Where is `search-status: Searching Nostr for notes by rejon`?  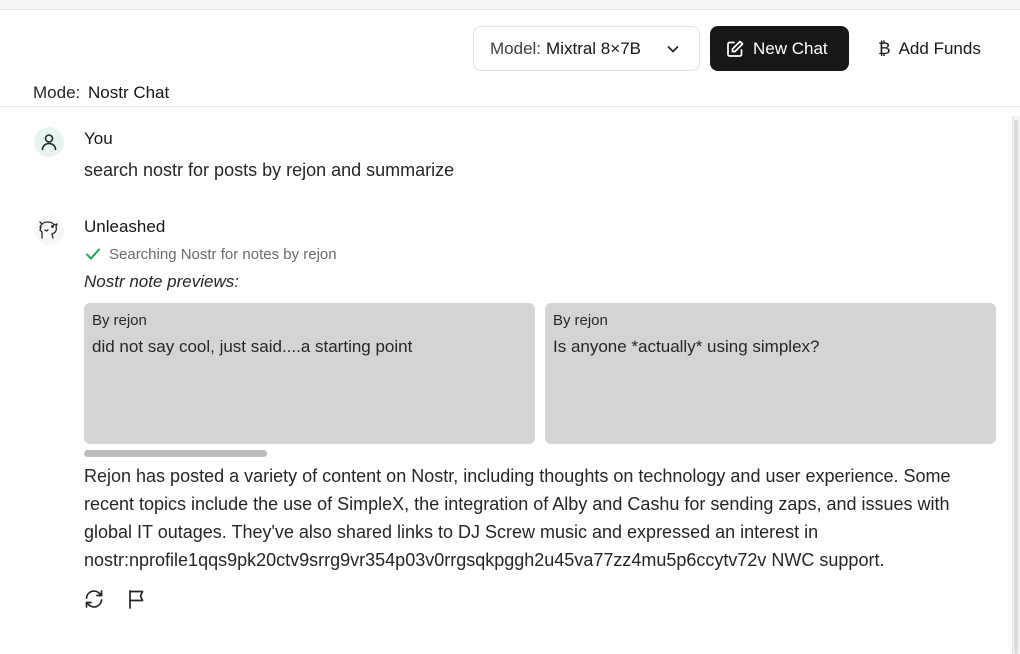
search-status: Searching Nostr for notes by rejon is located at coordinates (210, 254).